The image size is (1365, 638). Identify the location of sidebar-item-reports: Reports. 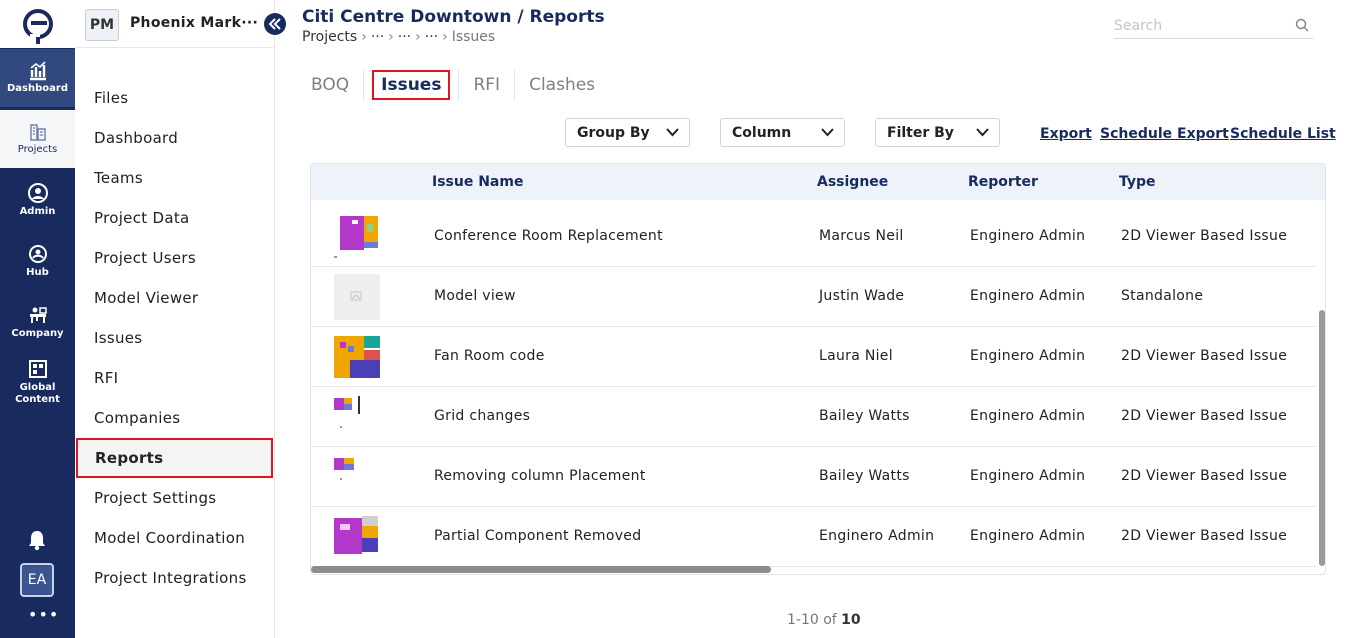
(174, 458).